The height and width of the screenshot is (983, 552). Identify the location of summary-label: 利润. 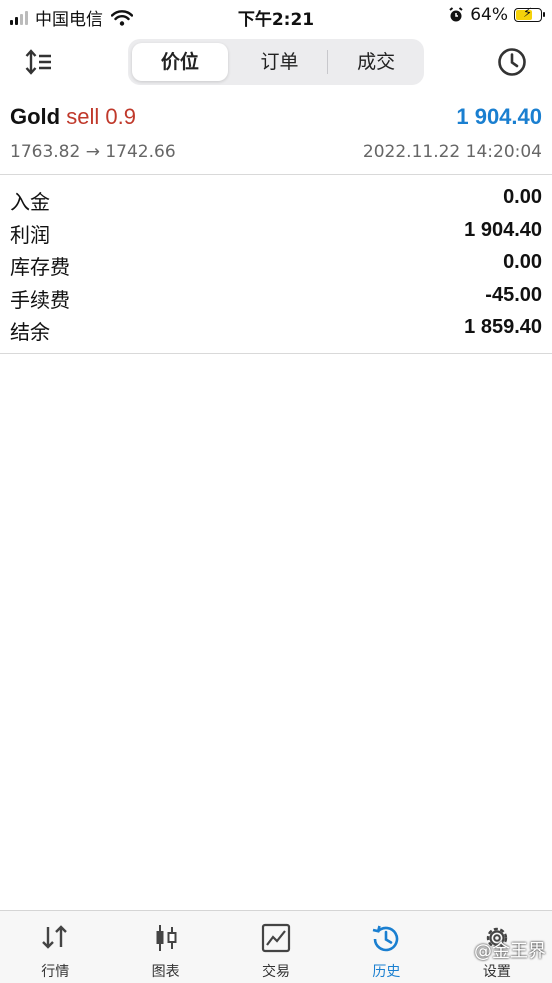
(30, 234).